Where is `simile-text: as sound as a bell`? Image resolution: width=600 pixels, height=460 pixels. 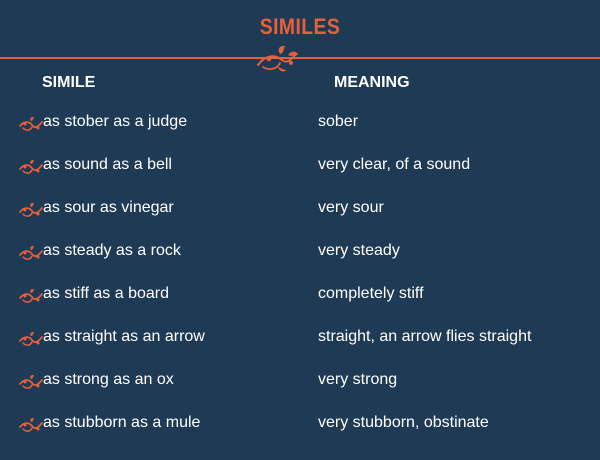 simile-text: as sound as a bell is located at coordinates (107, 164).